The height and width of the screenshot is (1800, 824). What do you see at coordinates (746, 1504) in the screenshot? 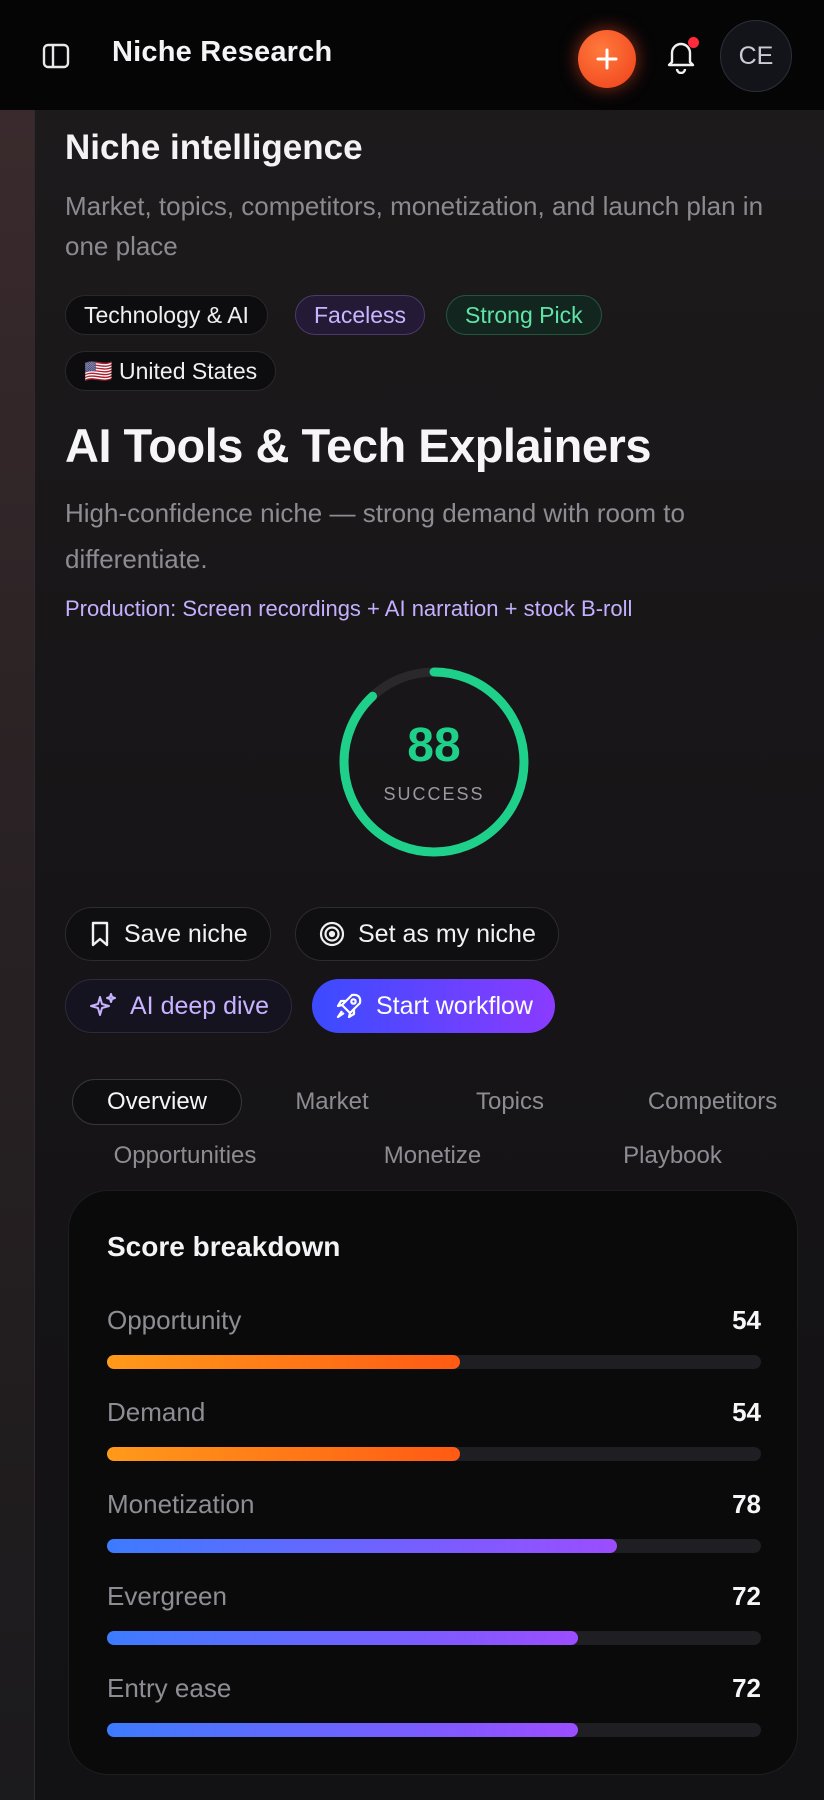
I see `metric-value: 78` at bounding box center [746, 1504].